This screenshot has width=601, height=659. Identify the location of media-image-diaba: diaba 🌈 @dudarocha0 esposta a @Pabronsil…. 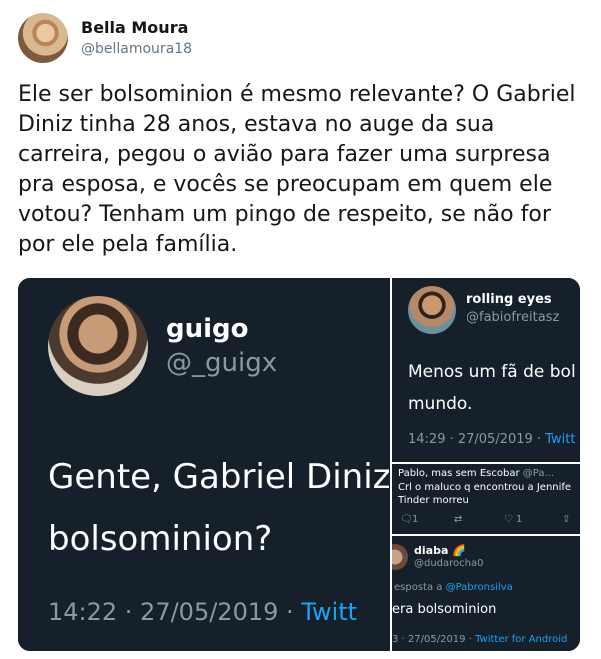
(486, 593).